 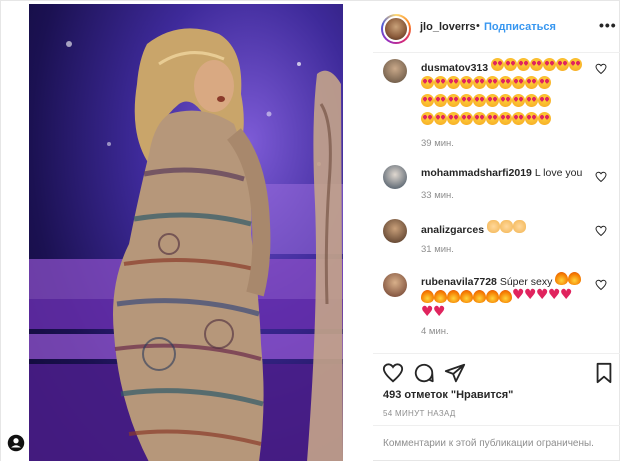 I want to click on author-avatar, so click(x=396, y=29).